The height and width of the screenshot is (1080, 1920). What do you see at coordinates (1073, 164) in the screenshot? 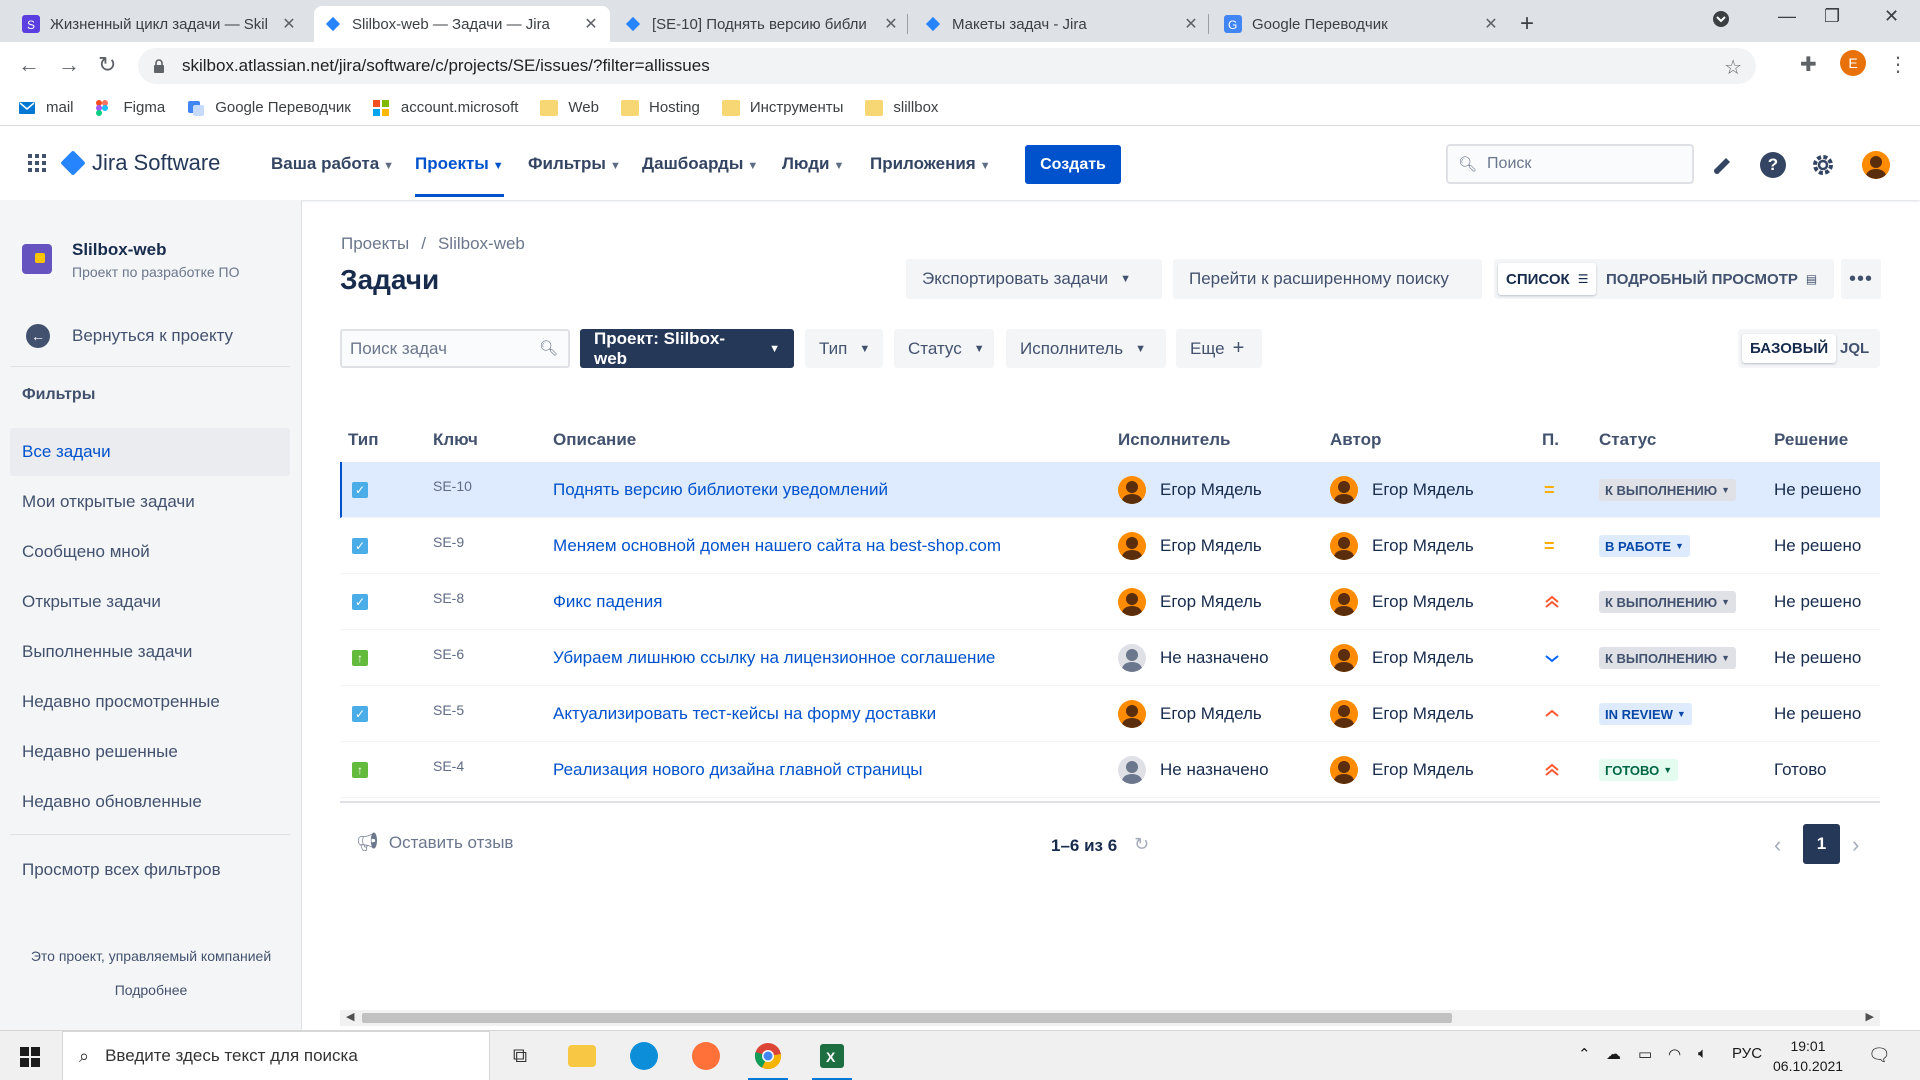
I see `create-button: Создать` at bounding box center [1073, 164].